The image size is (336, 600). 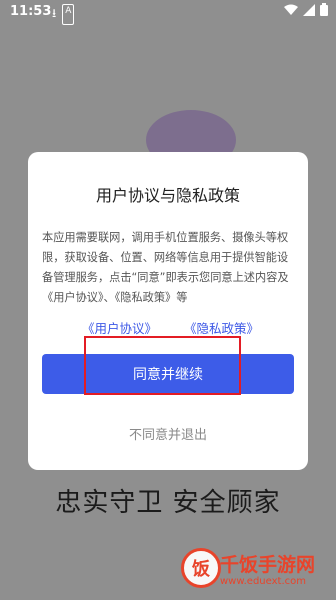 What do you see at coordinates (291, 9) in the screenshot?
I see `wifi-icon` at bounding box center [291, 9].